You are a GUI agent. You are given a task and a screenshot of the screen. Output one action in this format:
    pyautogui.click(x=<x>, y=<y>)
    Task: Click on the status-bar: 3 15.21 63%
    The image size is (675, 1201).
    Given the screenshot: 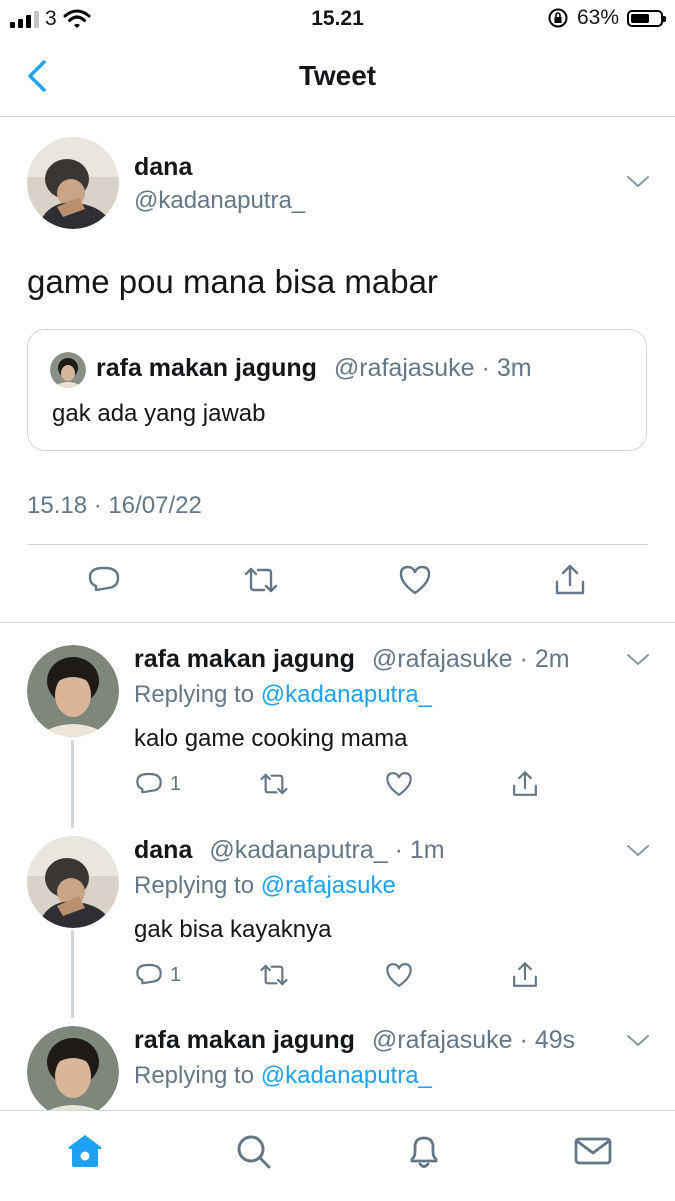 What is the action you would take?
    pyautogui.click(x=337, y=19)
    